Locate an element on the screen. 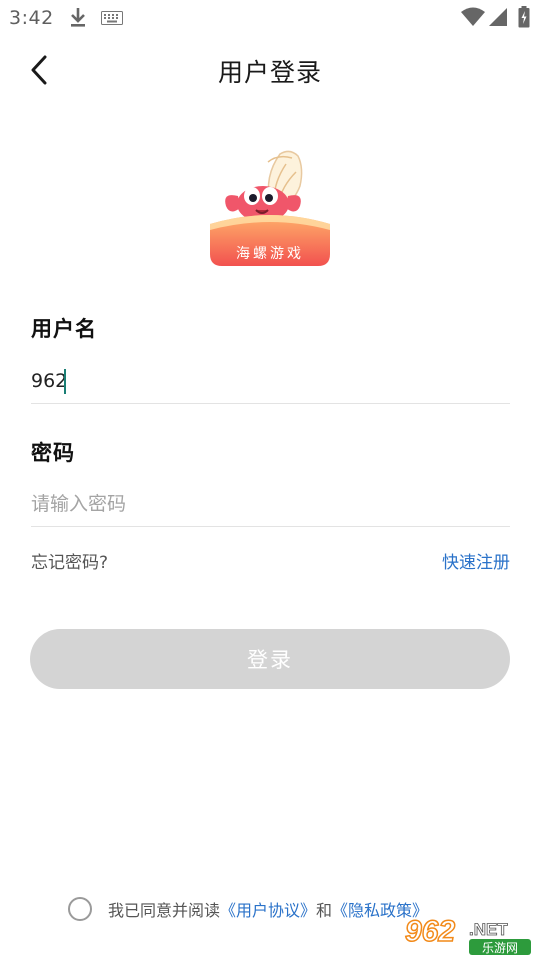 The height and width of the screenshot is (960, 540). signal-icon is located at coordinates (498, 17).